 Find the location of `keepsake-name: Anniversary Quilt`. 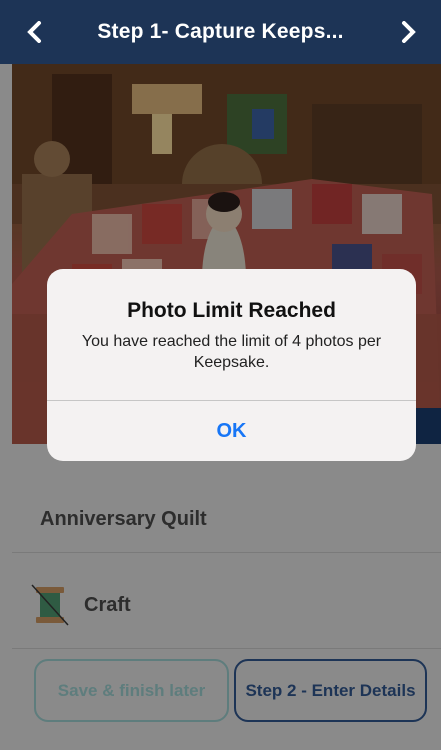

keepsake-name: Anniversary Quilt is located at coordinates (123, 518).